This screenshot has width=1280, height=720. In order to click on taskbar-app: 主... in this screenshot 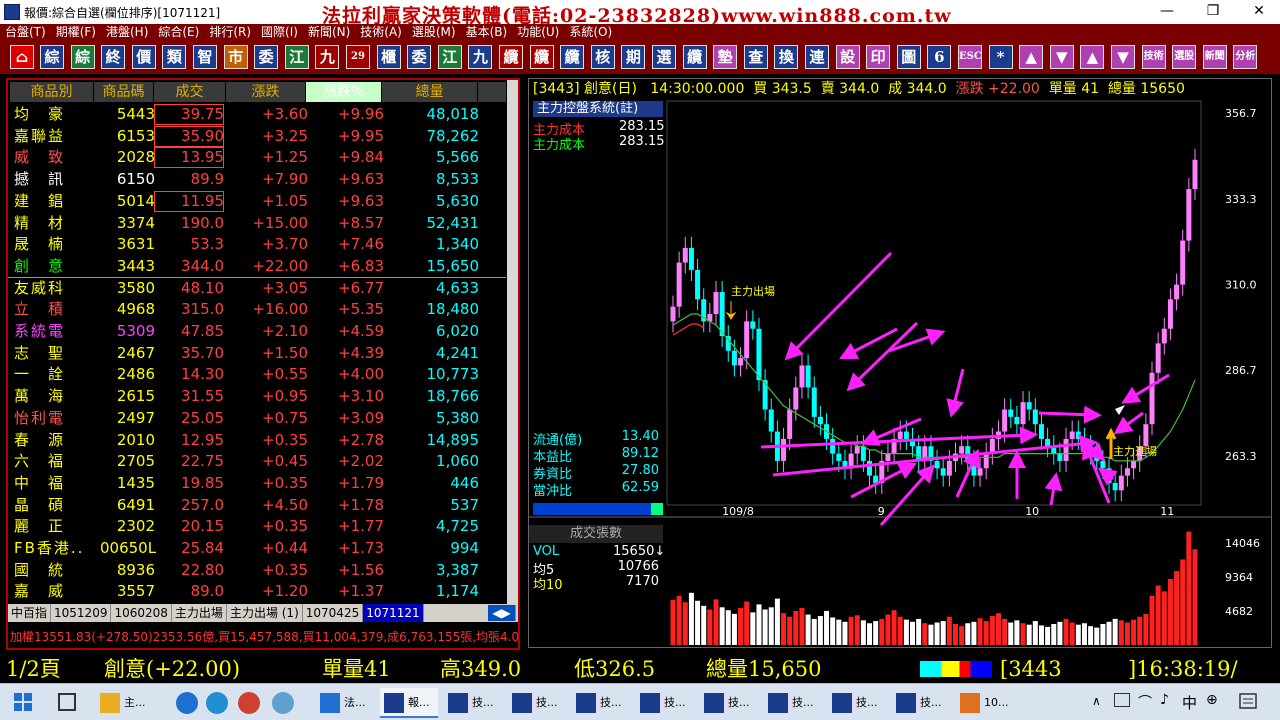, I will do `click(125, 703)`.